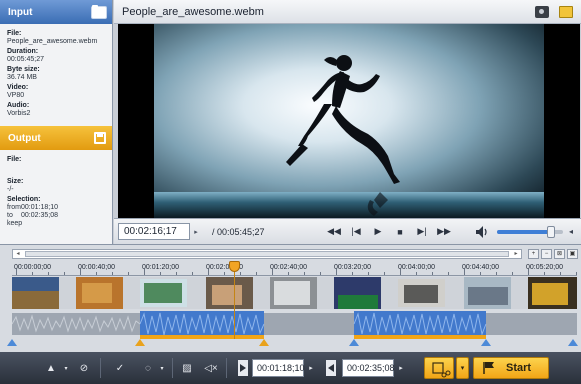 The height and width of the screenshot is (384, 581). Describe the element at coordinates (24, 199) in the screenshot. I see `selection-label: Selection:` at that location.